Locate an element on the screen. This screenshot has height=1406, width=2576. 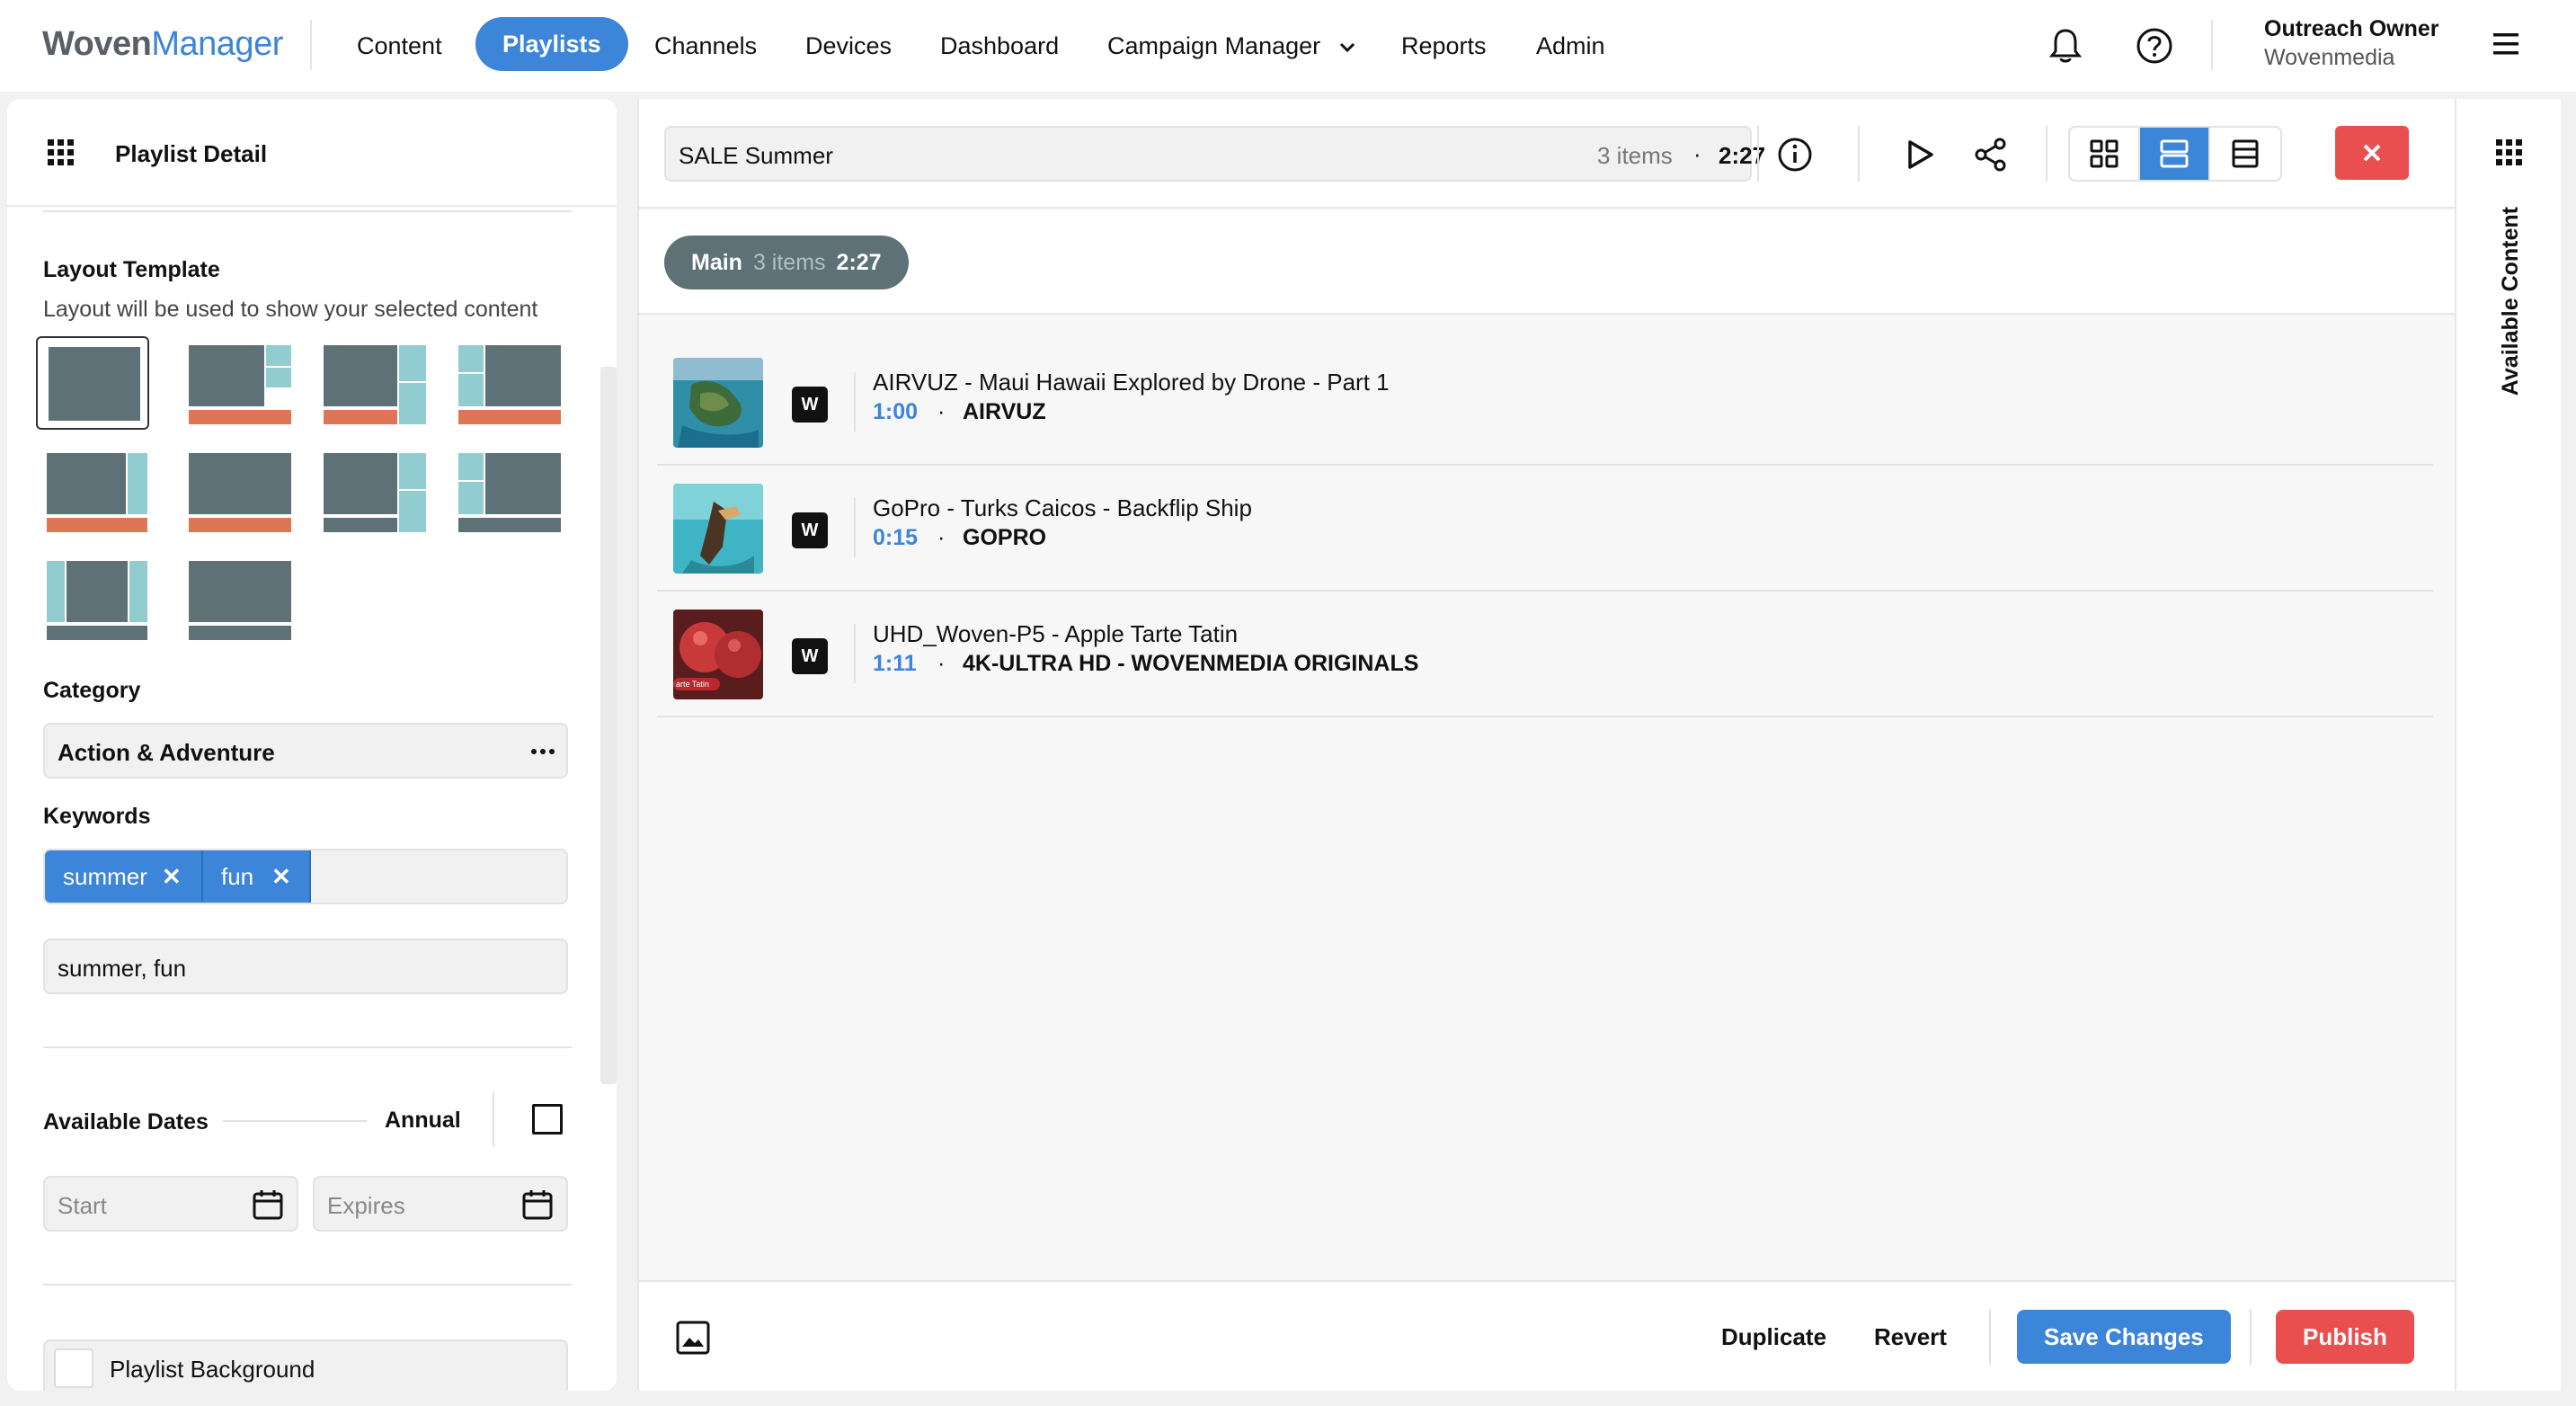
view-mode-toggle is located at coordinates (2175, 154).